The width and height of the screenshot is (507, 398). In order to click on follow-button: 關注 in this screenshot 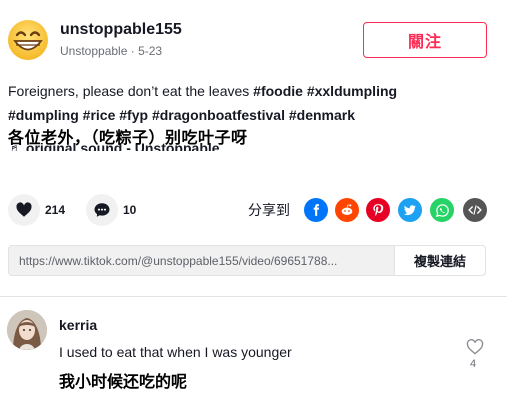, I will do `click(425, 40)`.